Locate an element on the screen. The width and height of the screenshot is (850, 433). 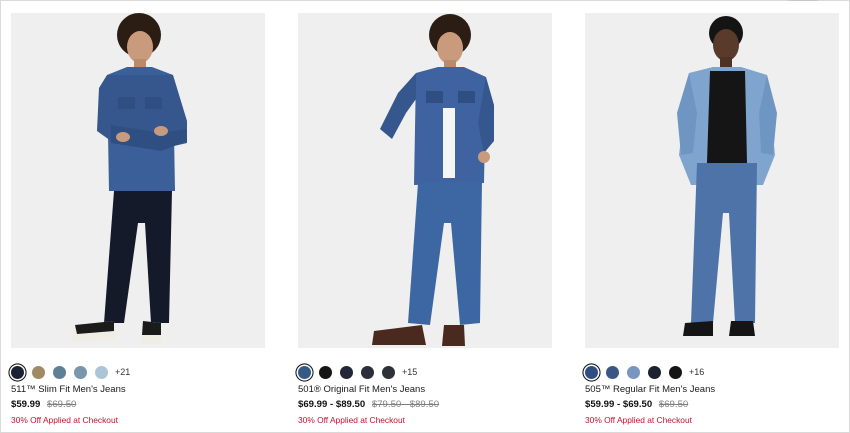
color-swatches: +16 is located at coordinates (712, 372).